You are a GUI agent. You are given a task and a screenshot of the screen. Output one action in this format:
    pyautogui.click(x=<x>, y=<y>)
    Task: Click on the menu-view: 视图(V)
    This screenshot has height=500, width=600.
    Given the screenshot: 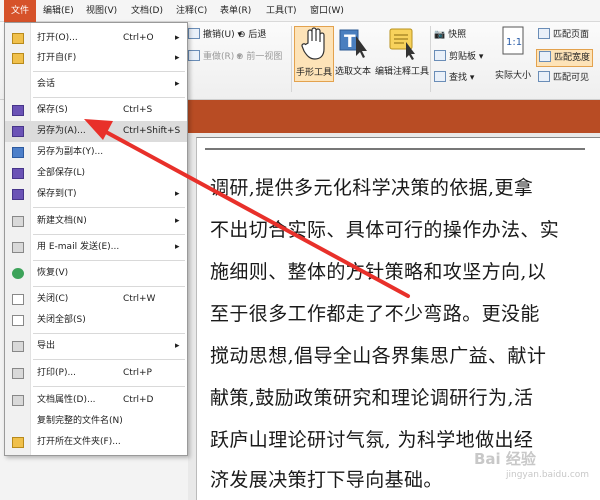 What is the action you would take?
    pyautogui.click(x=101, y=11)
    